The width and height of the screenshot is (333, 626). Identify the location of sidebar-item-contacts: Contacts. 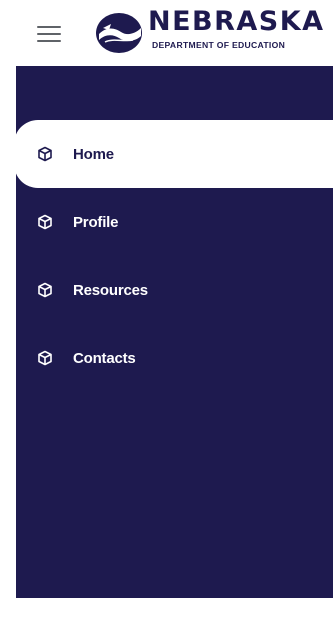
(174, 358).